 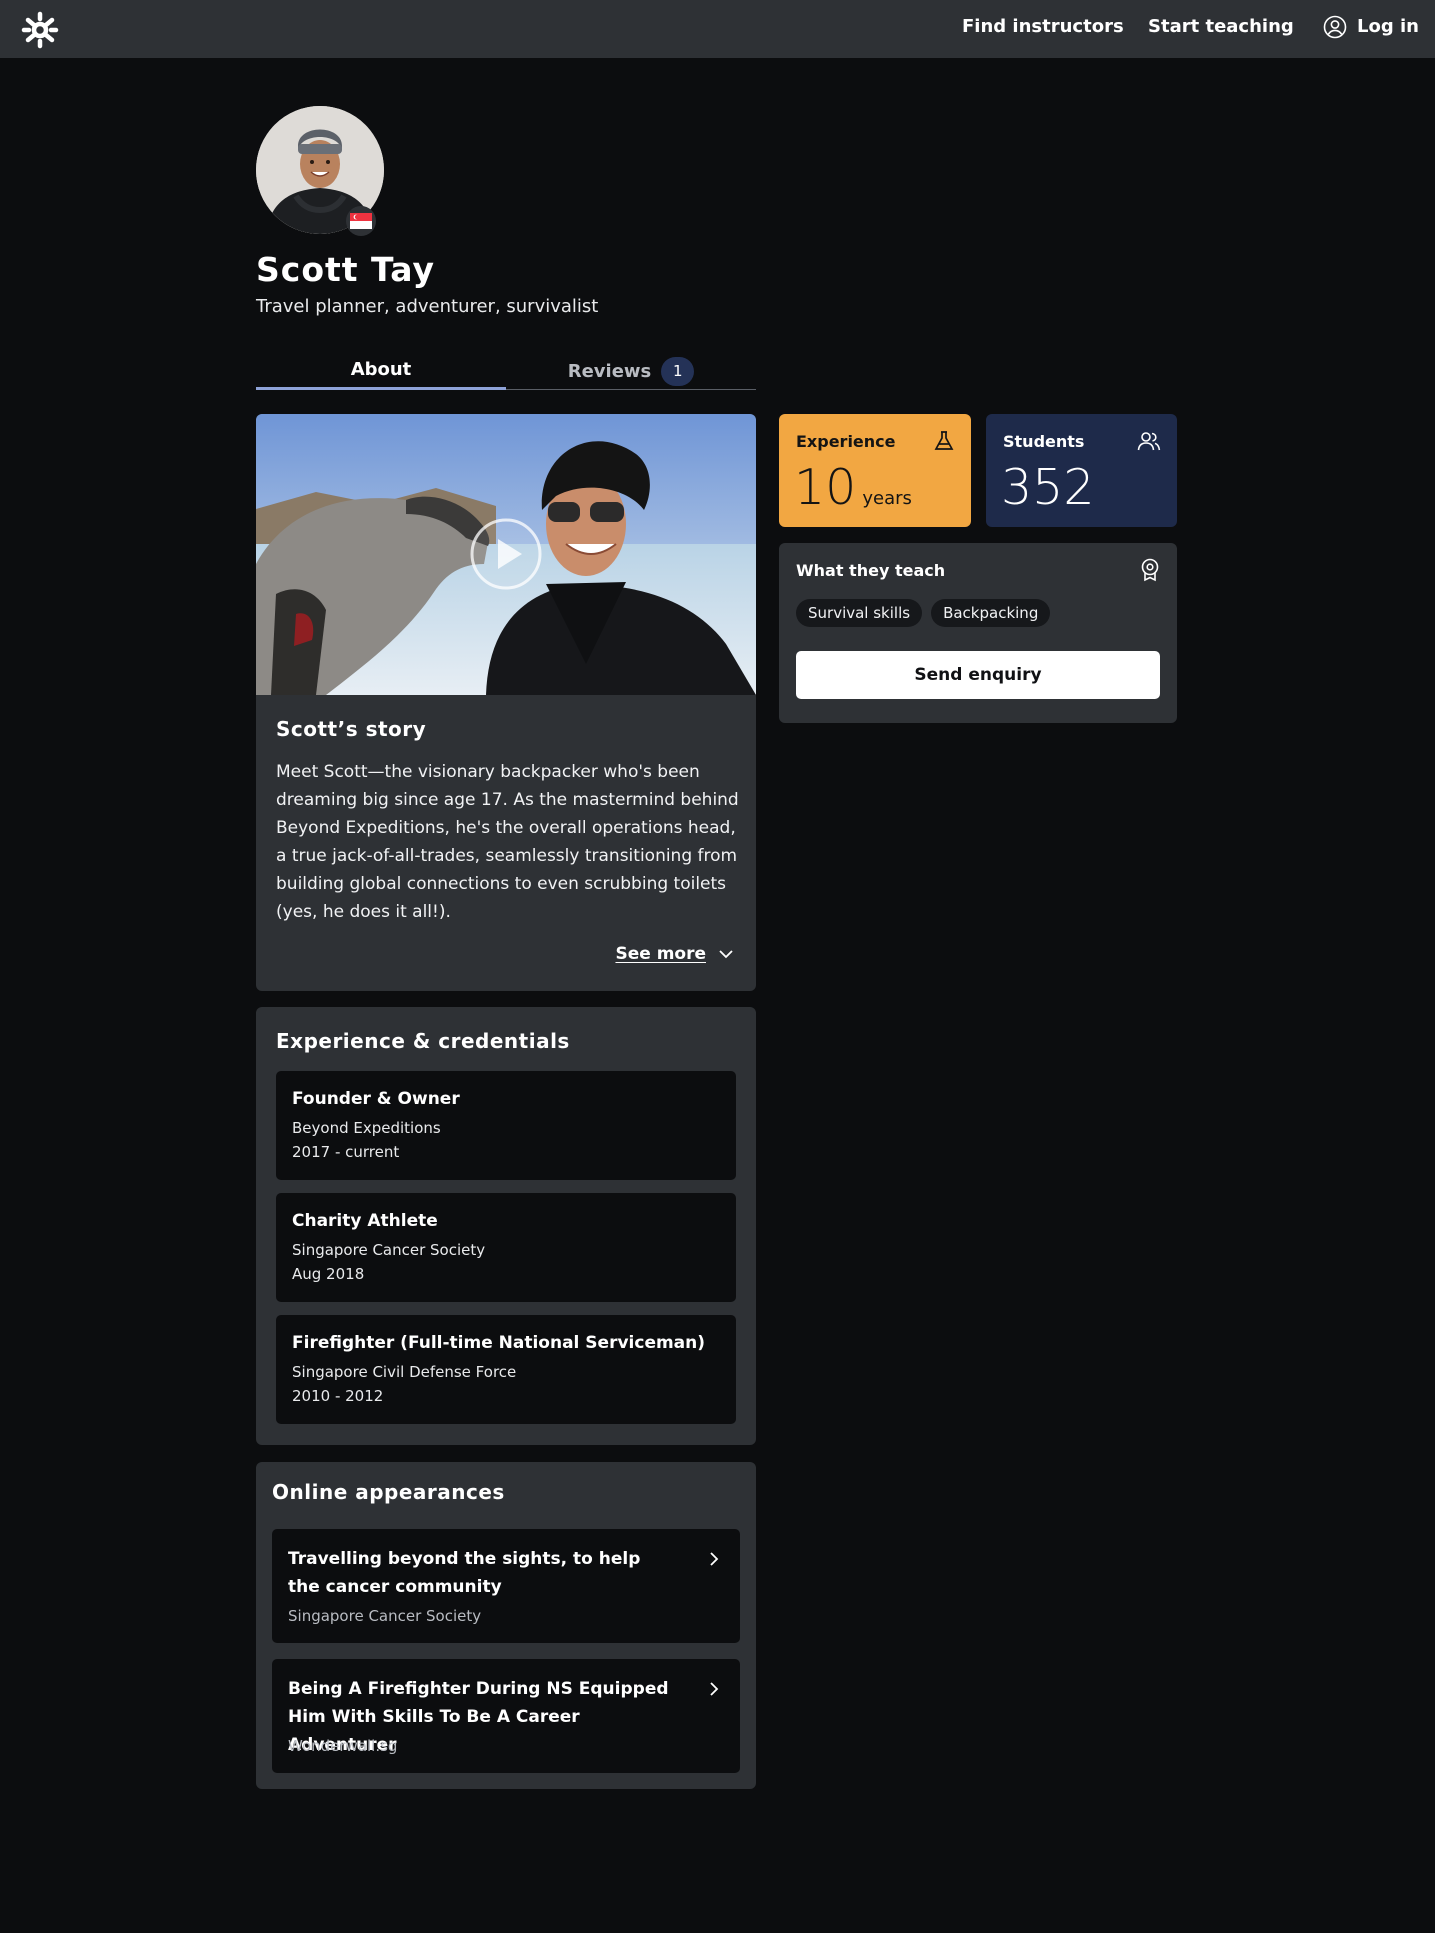 What do you see at coordinates (361, 221) in the screenshot?
I see `singapore-flag-icon` at bounding box center [361, 221].